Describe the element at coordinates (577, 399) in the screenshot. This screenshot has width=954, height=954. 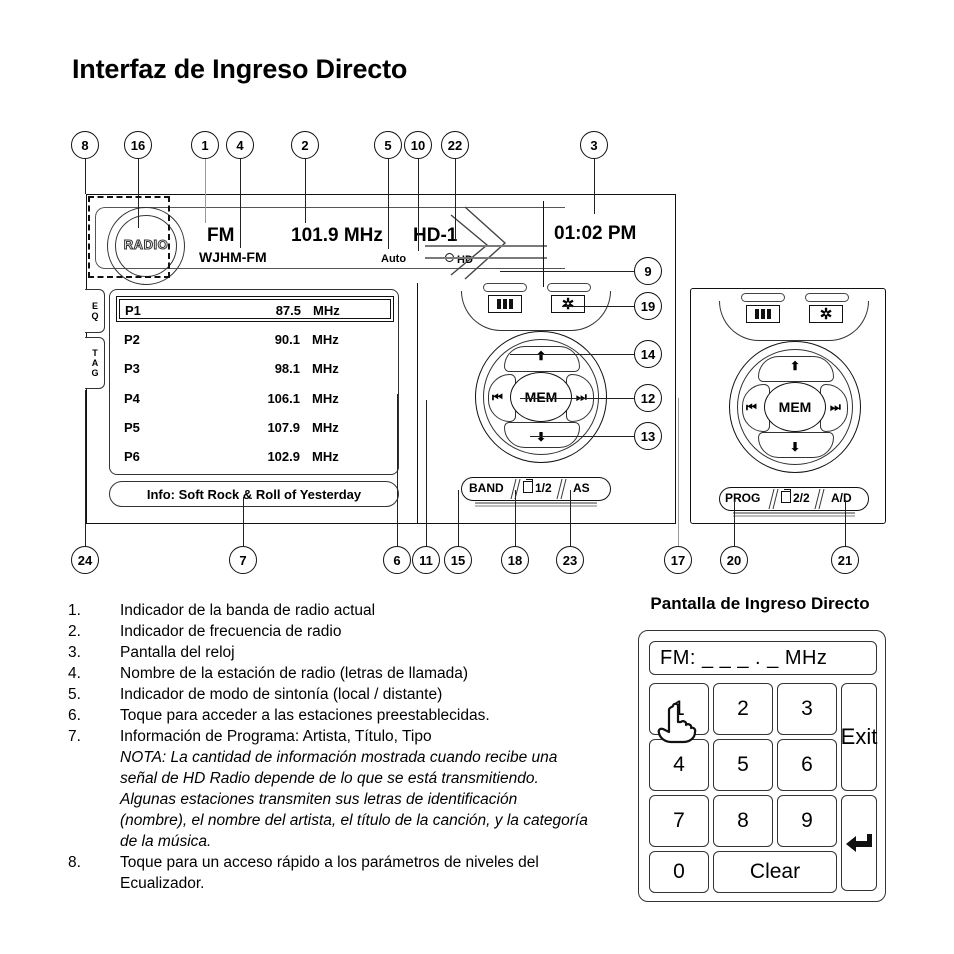
I see `callout-12-leader` at that location.